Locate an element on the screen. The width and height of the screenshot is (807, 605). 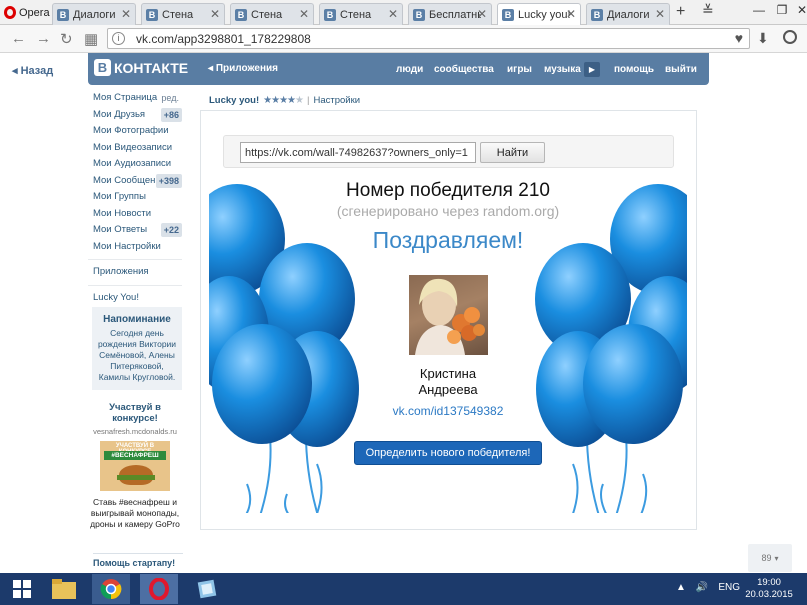
opera-logo-icon is located at coordinates (10, 12).